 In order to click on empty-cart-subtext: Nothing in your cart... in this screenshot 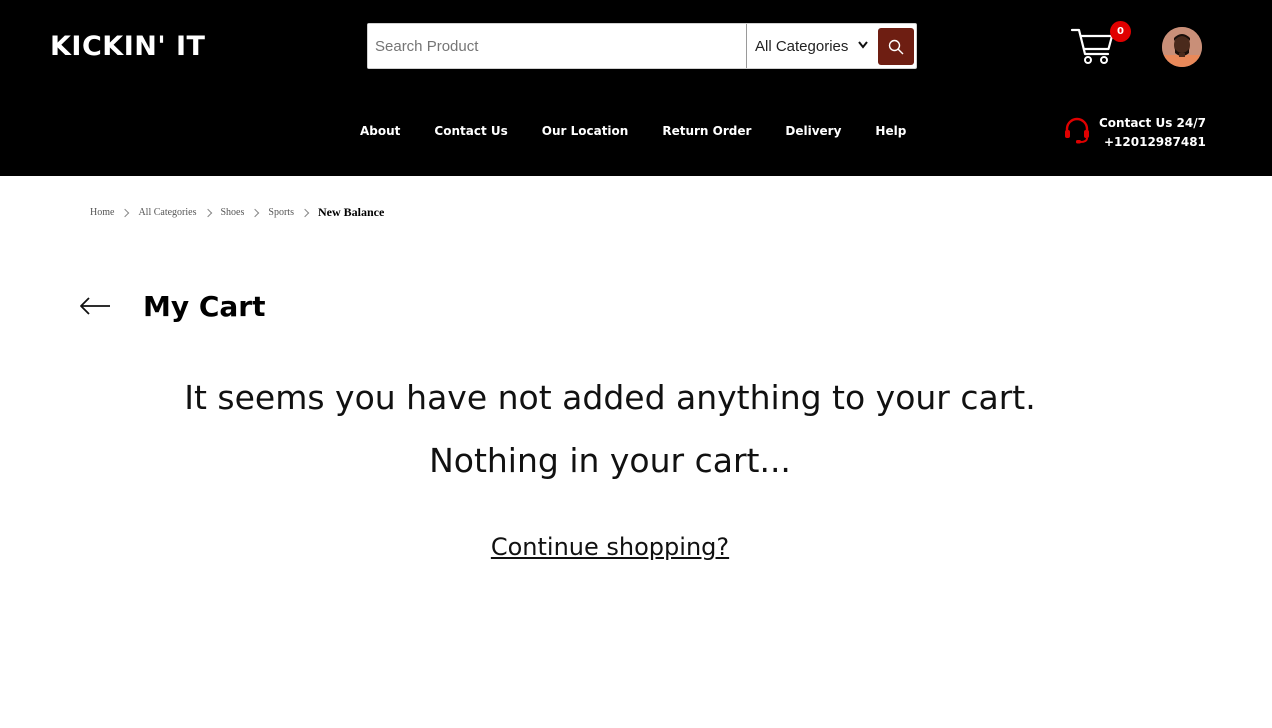, I will do `click(610, 460)`.